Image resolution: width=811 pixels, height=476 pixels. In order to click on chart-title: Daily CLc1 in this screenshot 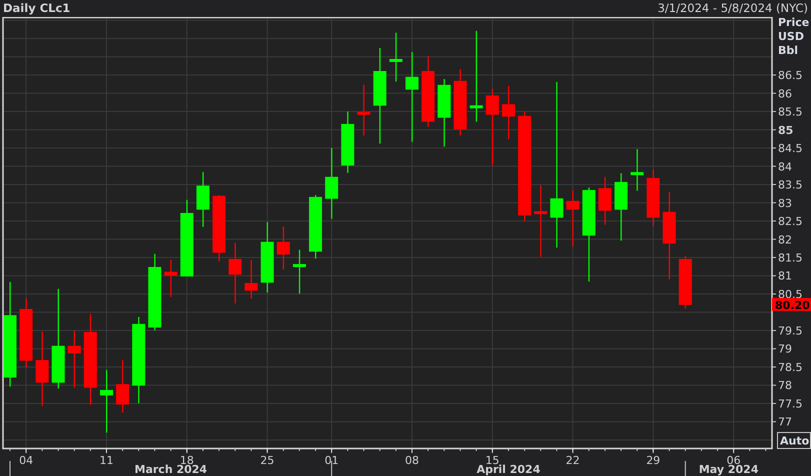, I will do `click(36, 8)`.